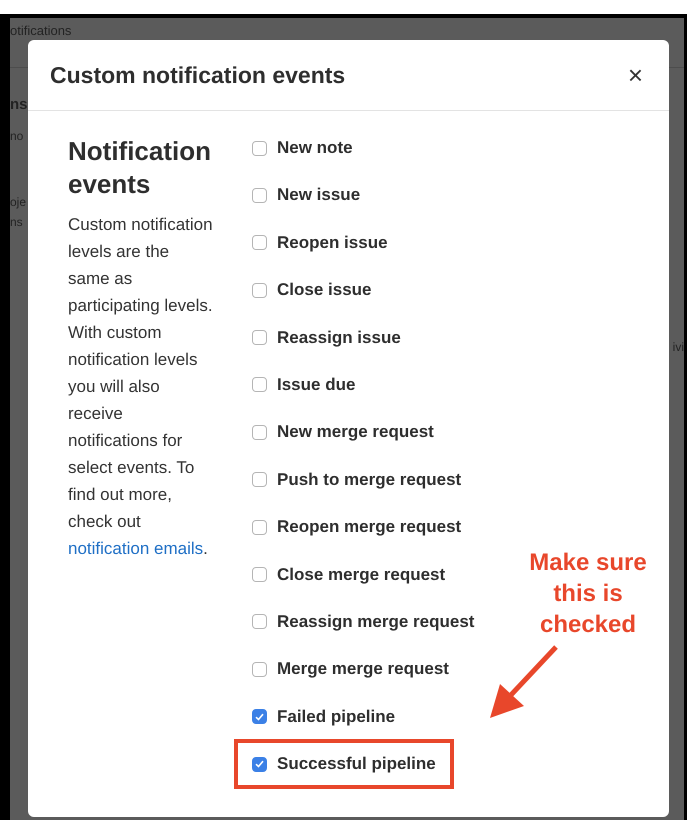  What do you see at coordinates (332, 242) in the screenshot?
I see `checkbox-label: Reopen issue` at bounding box center [332, 242].